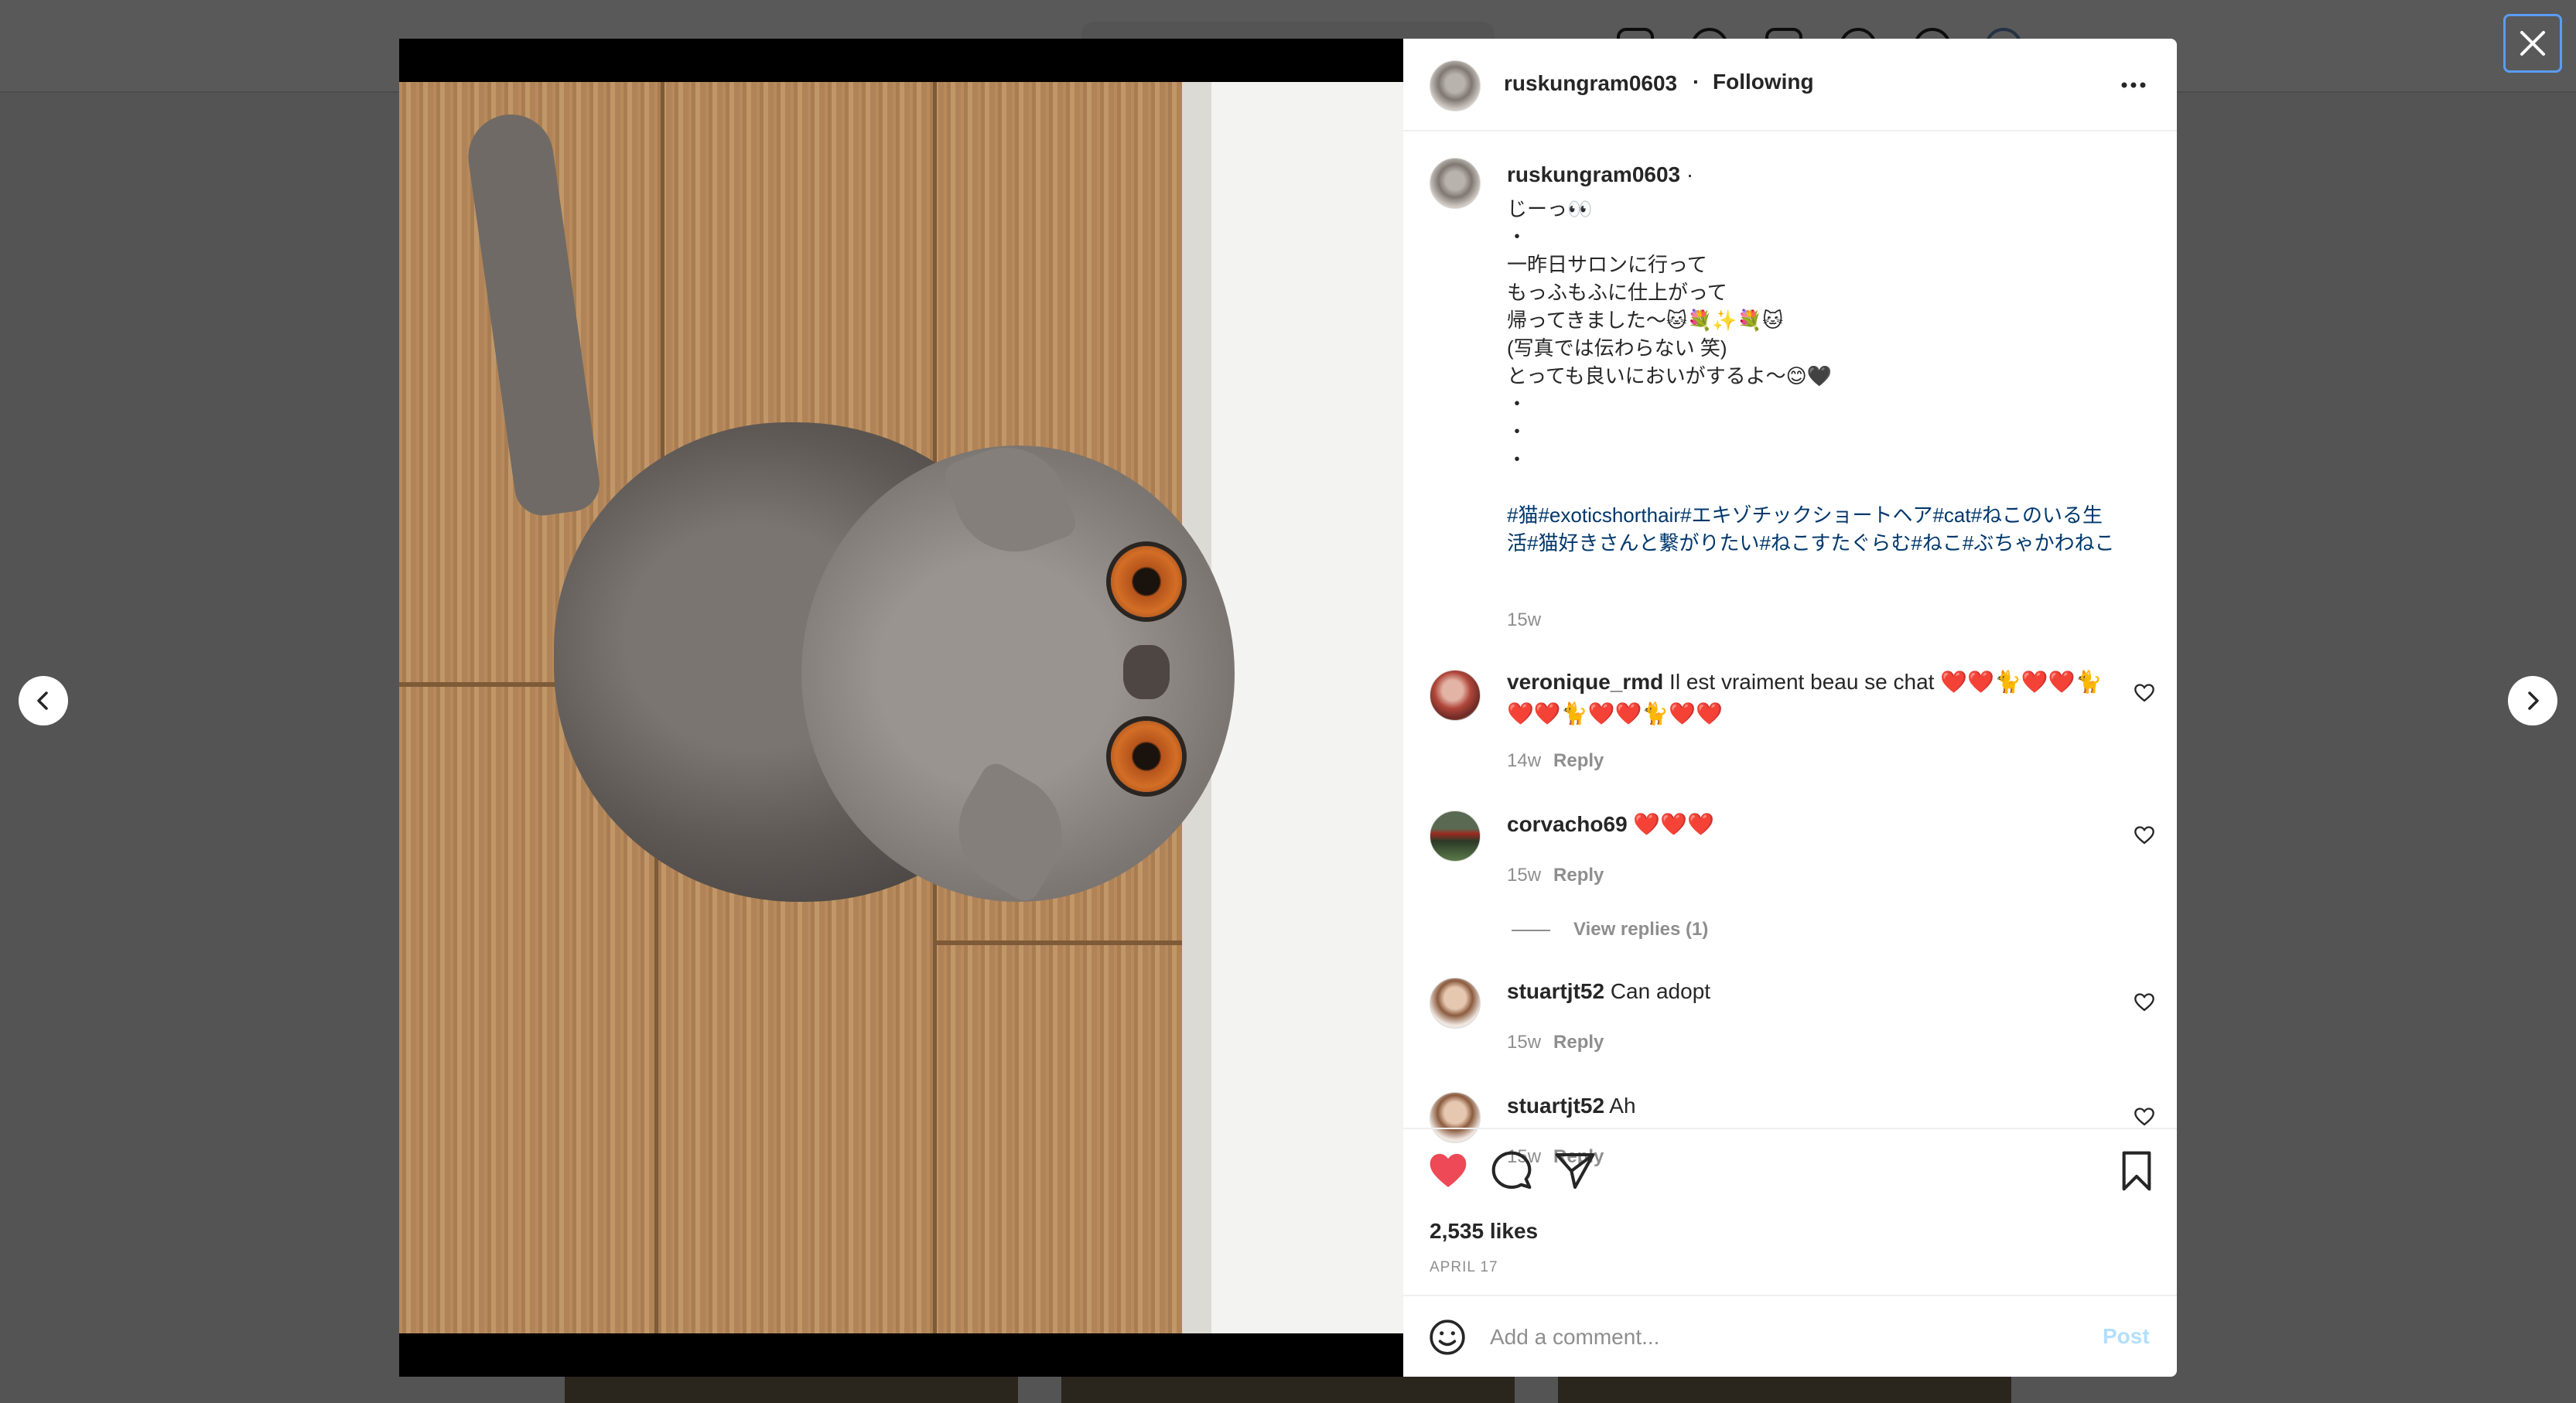  I want to click on caption-header: ruskungram0603 ·, so click(1600, 174).